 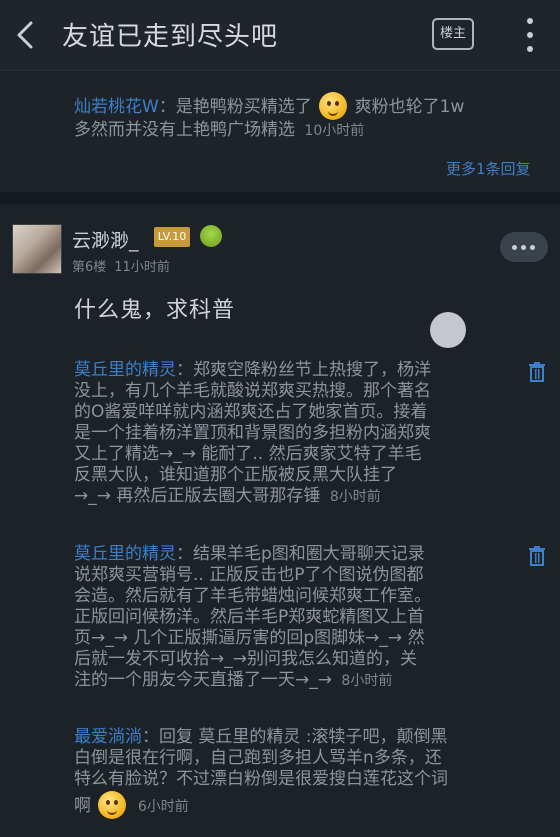 What do you see at coordinates (252, 596) in the screenshot?
I see `reply-text: 会造。然后就有了羊毛带蜡烛问候郑爽工作室。` at bounding box center [252, 596].